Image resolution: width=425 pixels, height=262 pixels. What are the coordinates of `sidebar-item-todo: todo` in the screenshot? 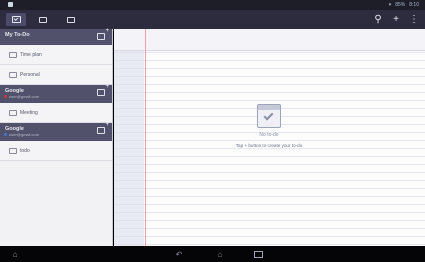 It's located at (56, 151).